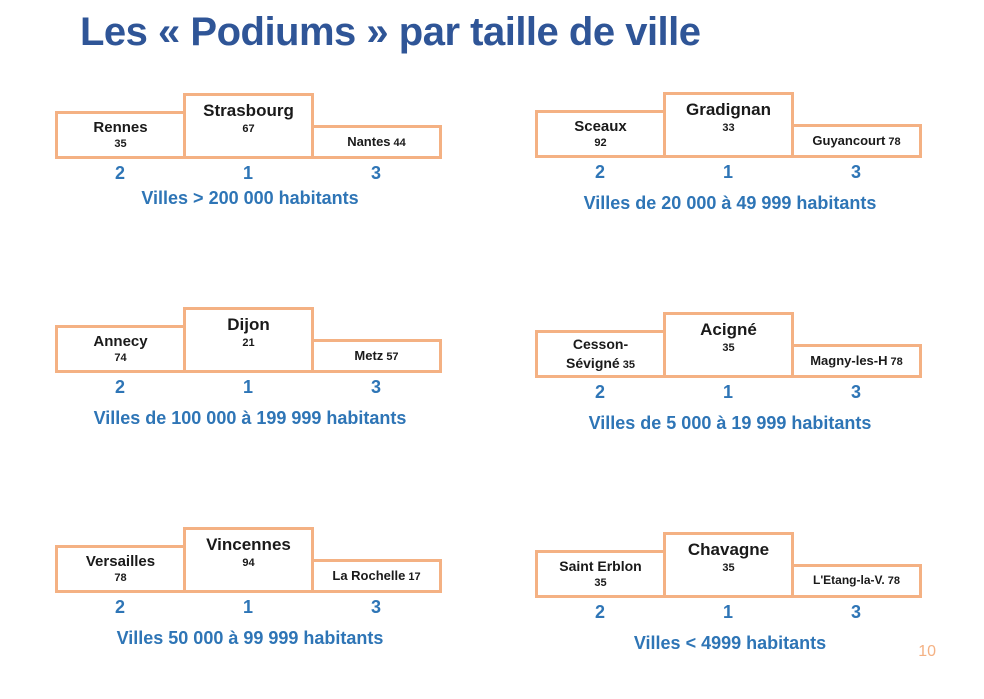  I want to click on department-code: 94, so click(248, 563).